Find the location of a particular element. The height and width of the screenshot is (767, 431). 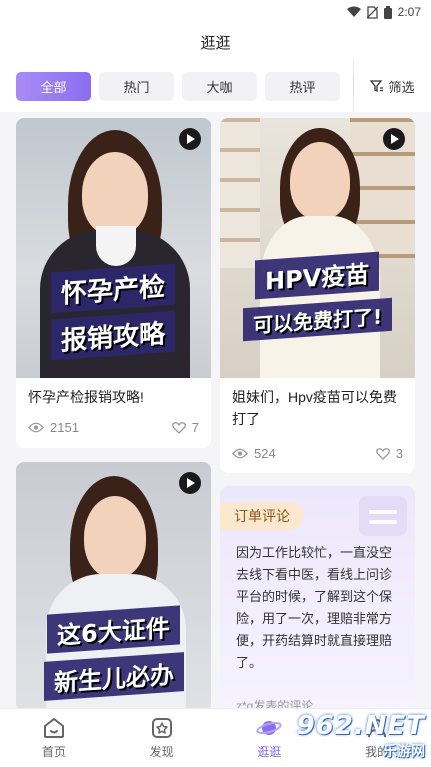

page-title: 逛逛 is located at coordinates (215, 43).